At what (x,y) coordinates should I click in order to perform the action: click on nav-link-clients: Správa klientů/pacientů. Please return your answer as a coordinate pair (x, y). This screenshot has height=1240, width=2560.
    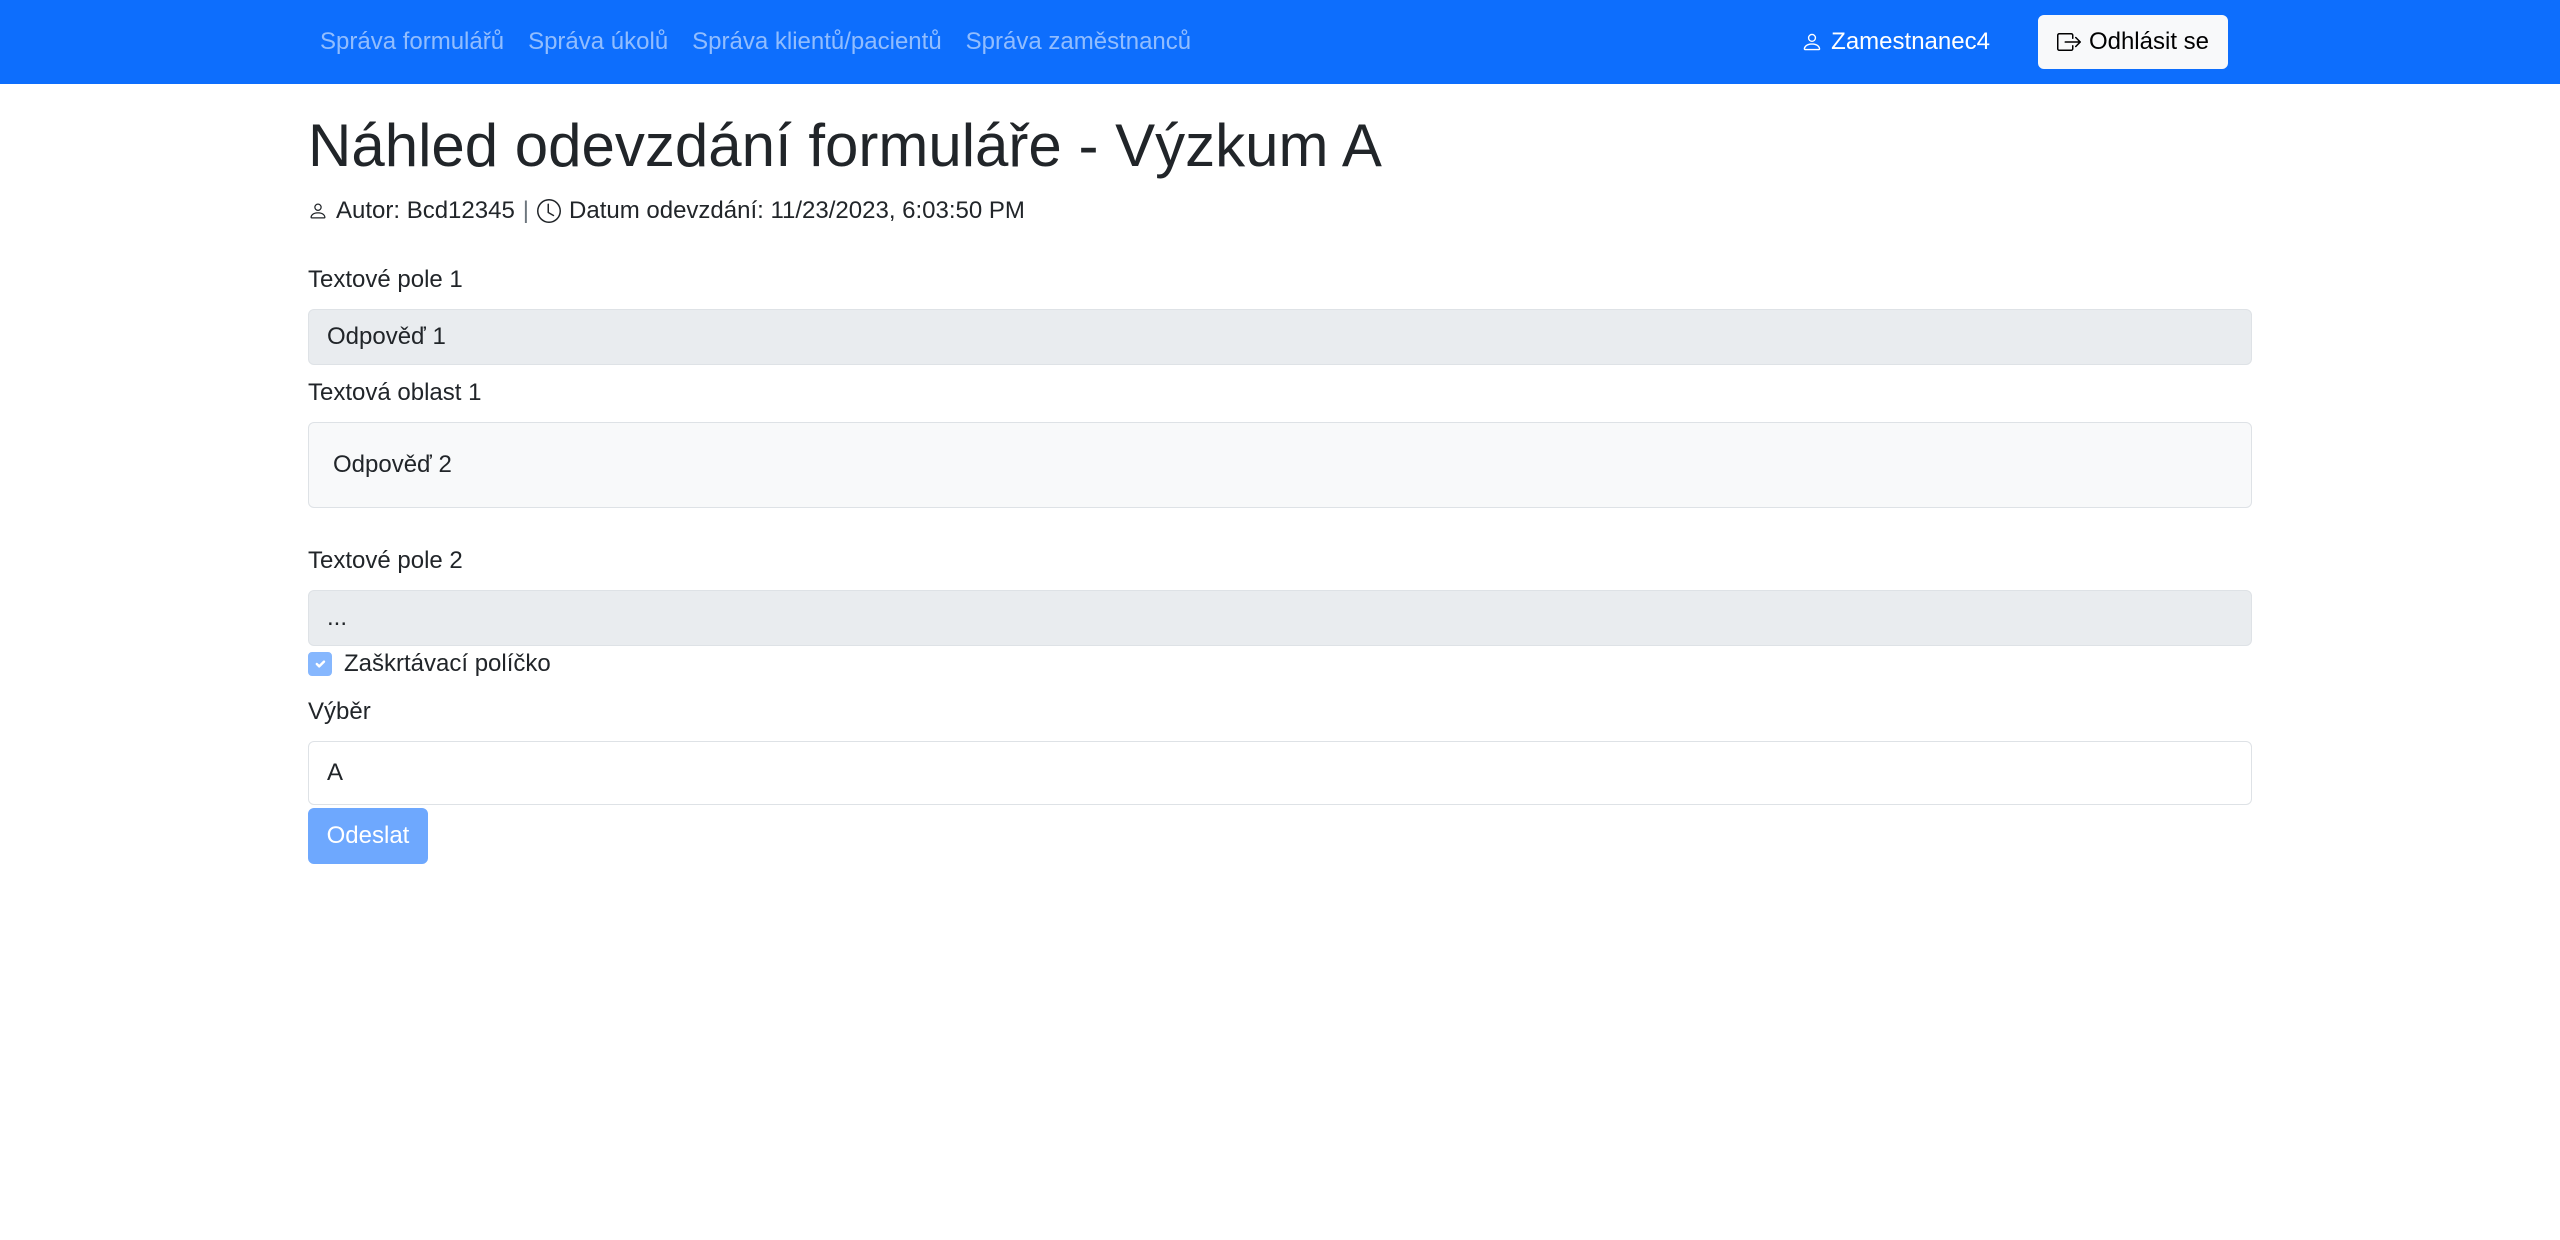
    Looking at the image, I should click on (817, 42).